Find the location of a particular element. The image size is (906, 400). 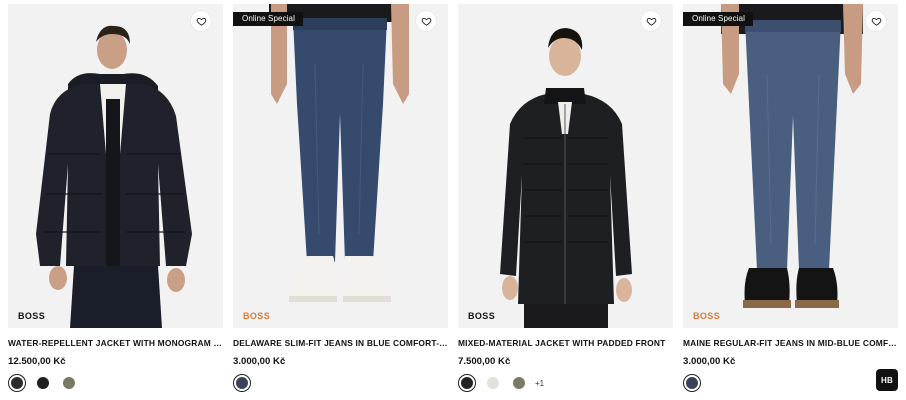

product-price: 7.500,00 Kč is located at coordinates (484, 361).